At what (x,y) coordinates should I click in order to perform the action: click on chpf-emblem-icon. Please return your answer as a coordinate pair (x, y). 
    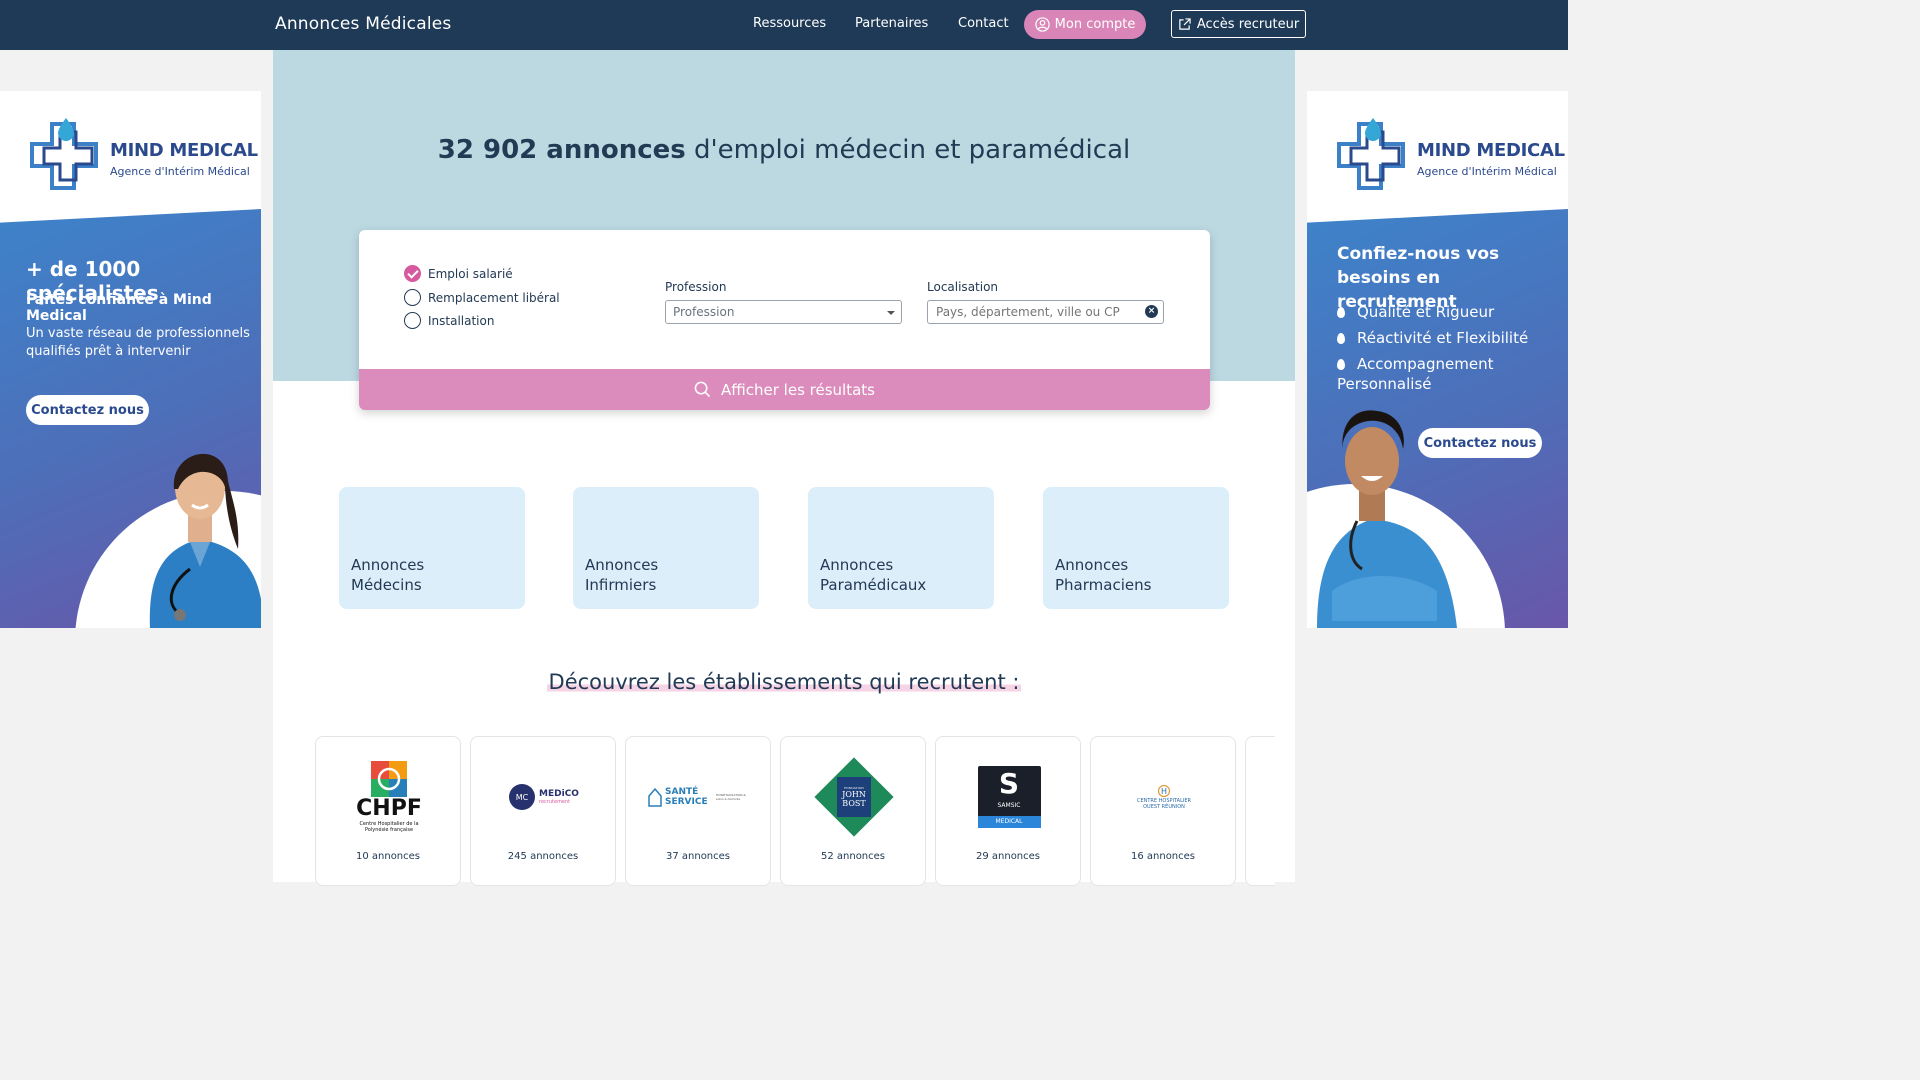
    Looking at the image, I should click on (389, 779).